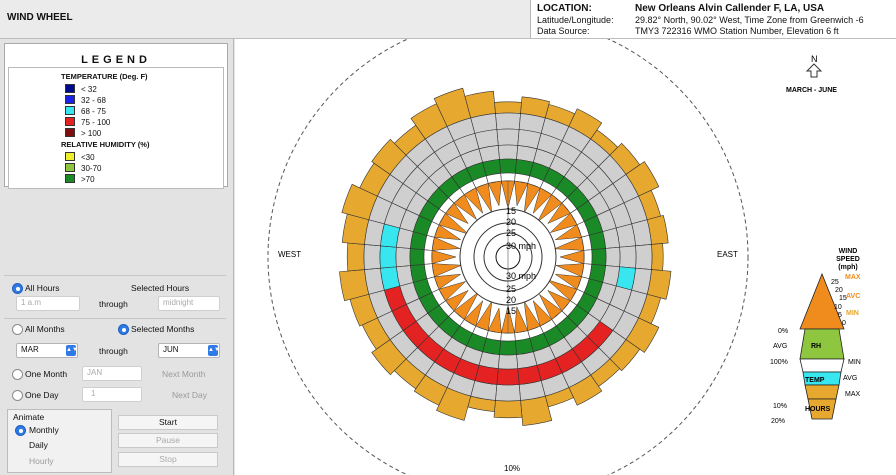 The image size is (896, 475). Describe the element at coordinates (289, 254) in the screenshot. I see `west-label: WEST` at that location.